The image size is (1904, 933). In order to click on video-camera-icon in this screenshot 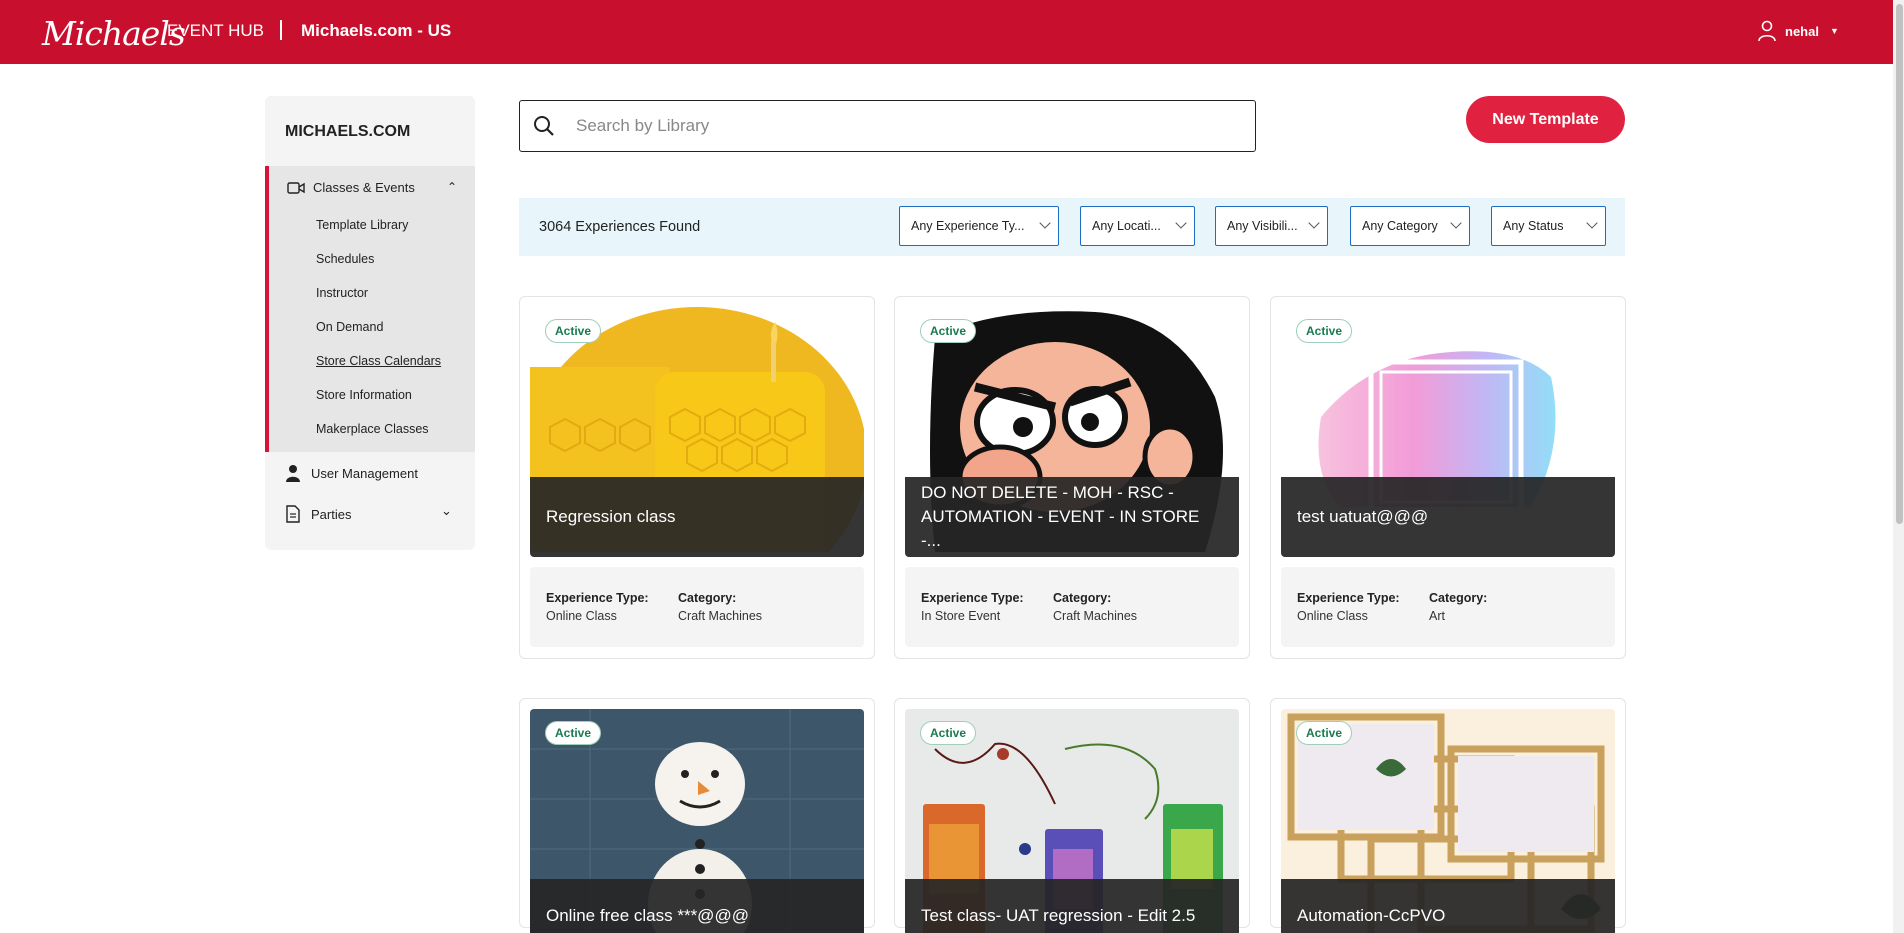, I will do `click(296, 187)`.